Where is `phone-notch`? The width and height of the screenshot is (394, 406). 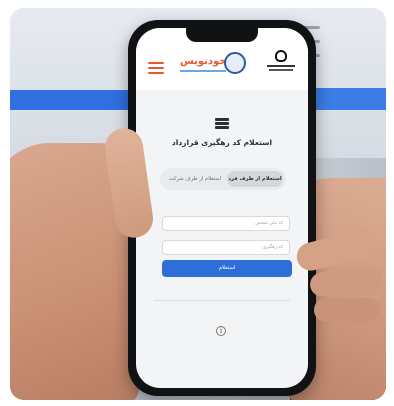
phone-notch is located at coordinates (222, 35).